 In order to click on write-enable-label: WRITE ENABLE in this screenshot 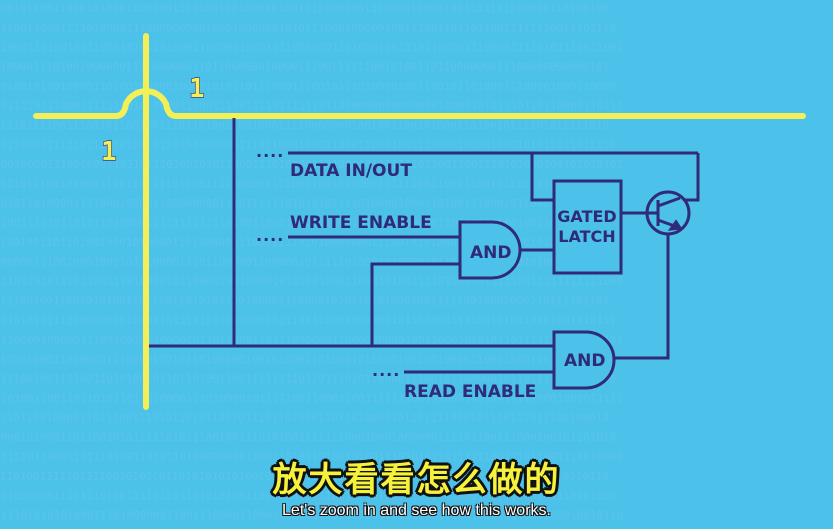, I will do `click(361, 223)`.